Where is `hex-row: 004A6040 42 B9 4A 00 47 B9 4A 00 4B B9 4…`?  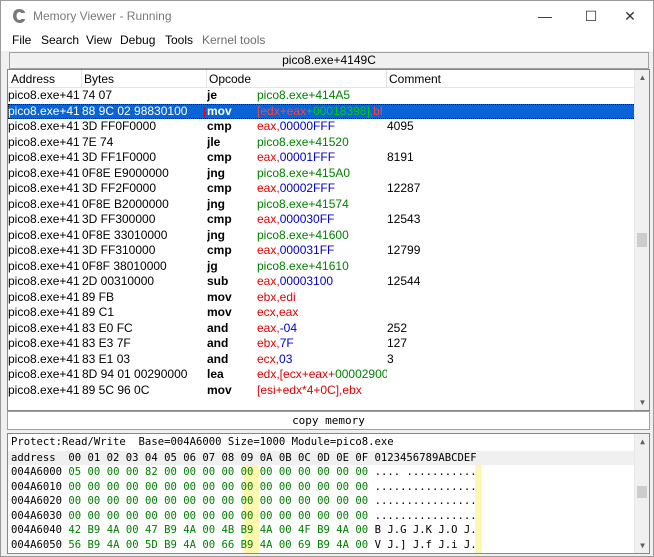
hex-row: 004A6040 42 B9 4A 00 47 B9 4A 00 4B B9 4… is located at coordinates (244, 530).